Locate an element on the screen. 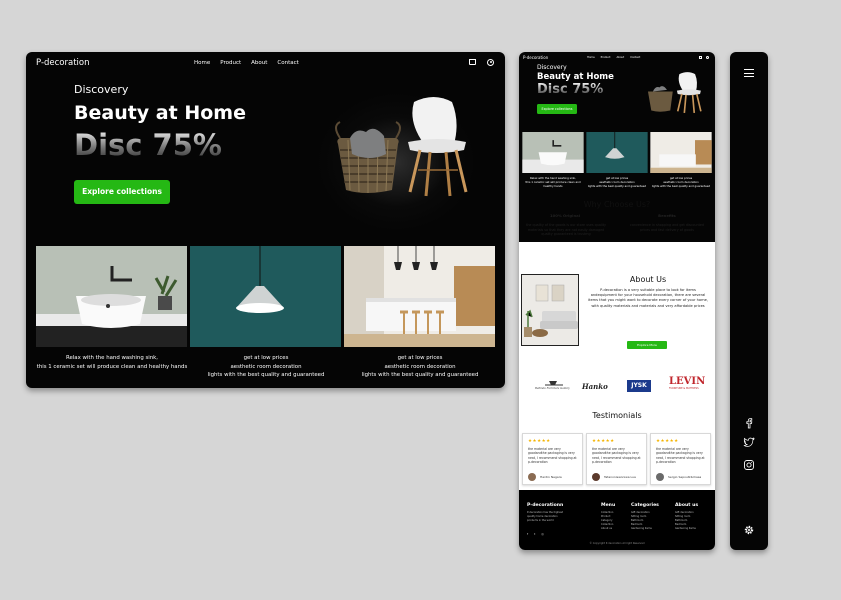 The width and height of the screenshot is (841, 600). footer-about-title: About us is located at coordinates (687, 505).